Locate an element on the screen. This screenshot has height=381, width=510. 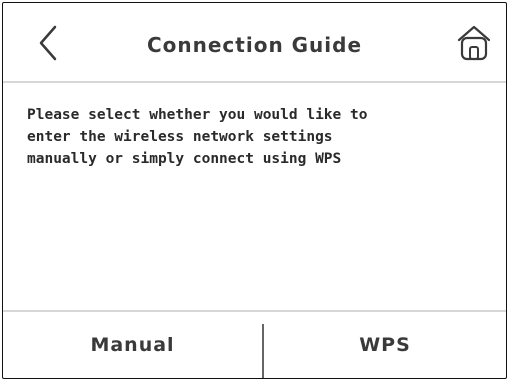
home-button is located at coordinates (474, 43).